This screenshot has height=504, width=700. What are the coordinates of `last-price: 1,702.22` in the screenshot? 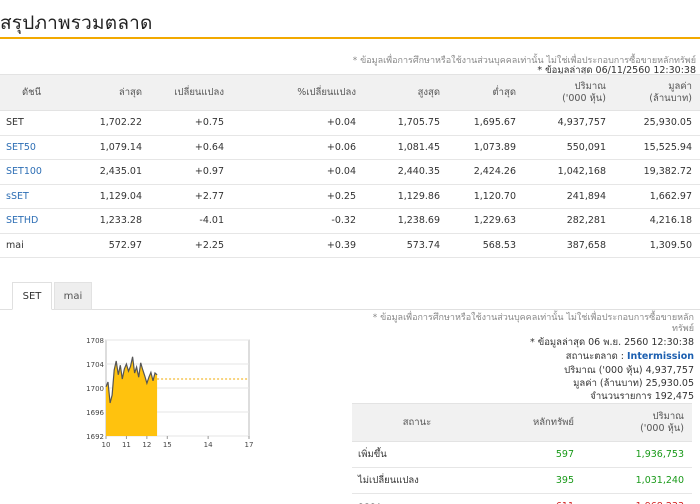 It's located at (106, 123).